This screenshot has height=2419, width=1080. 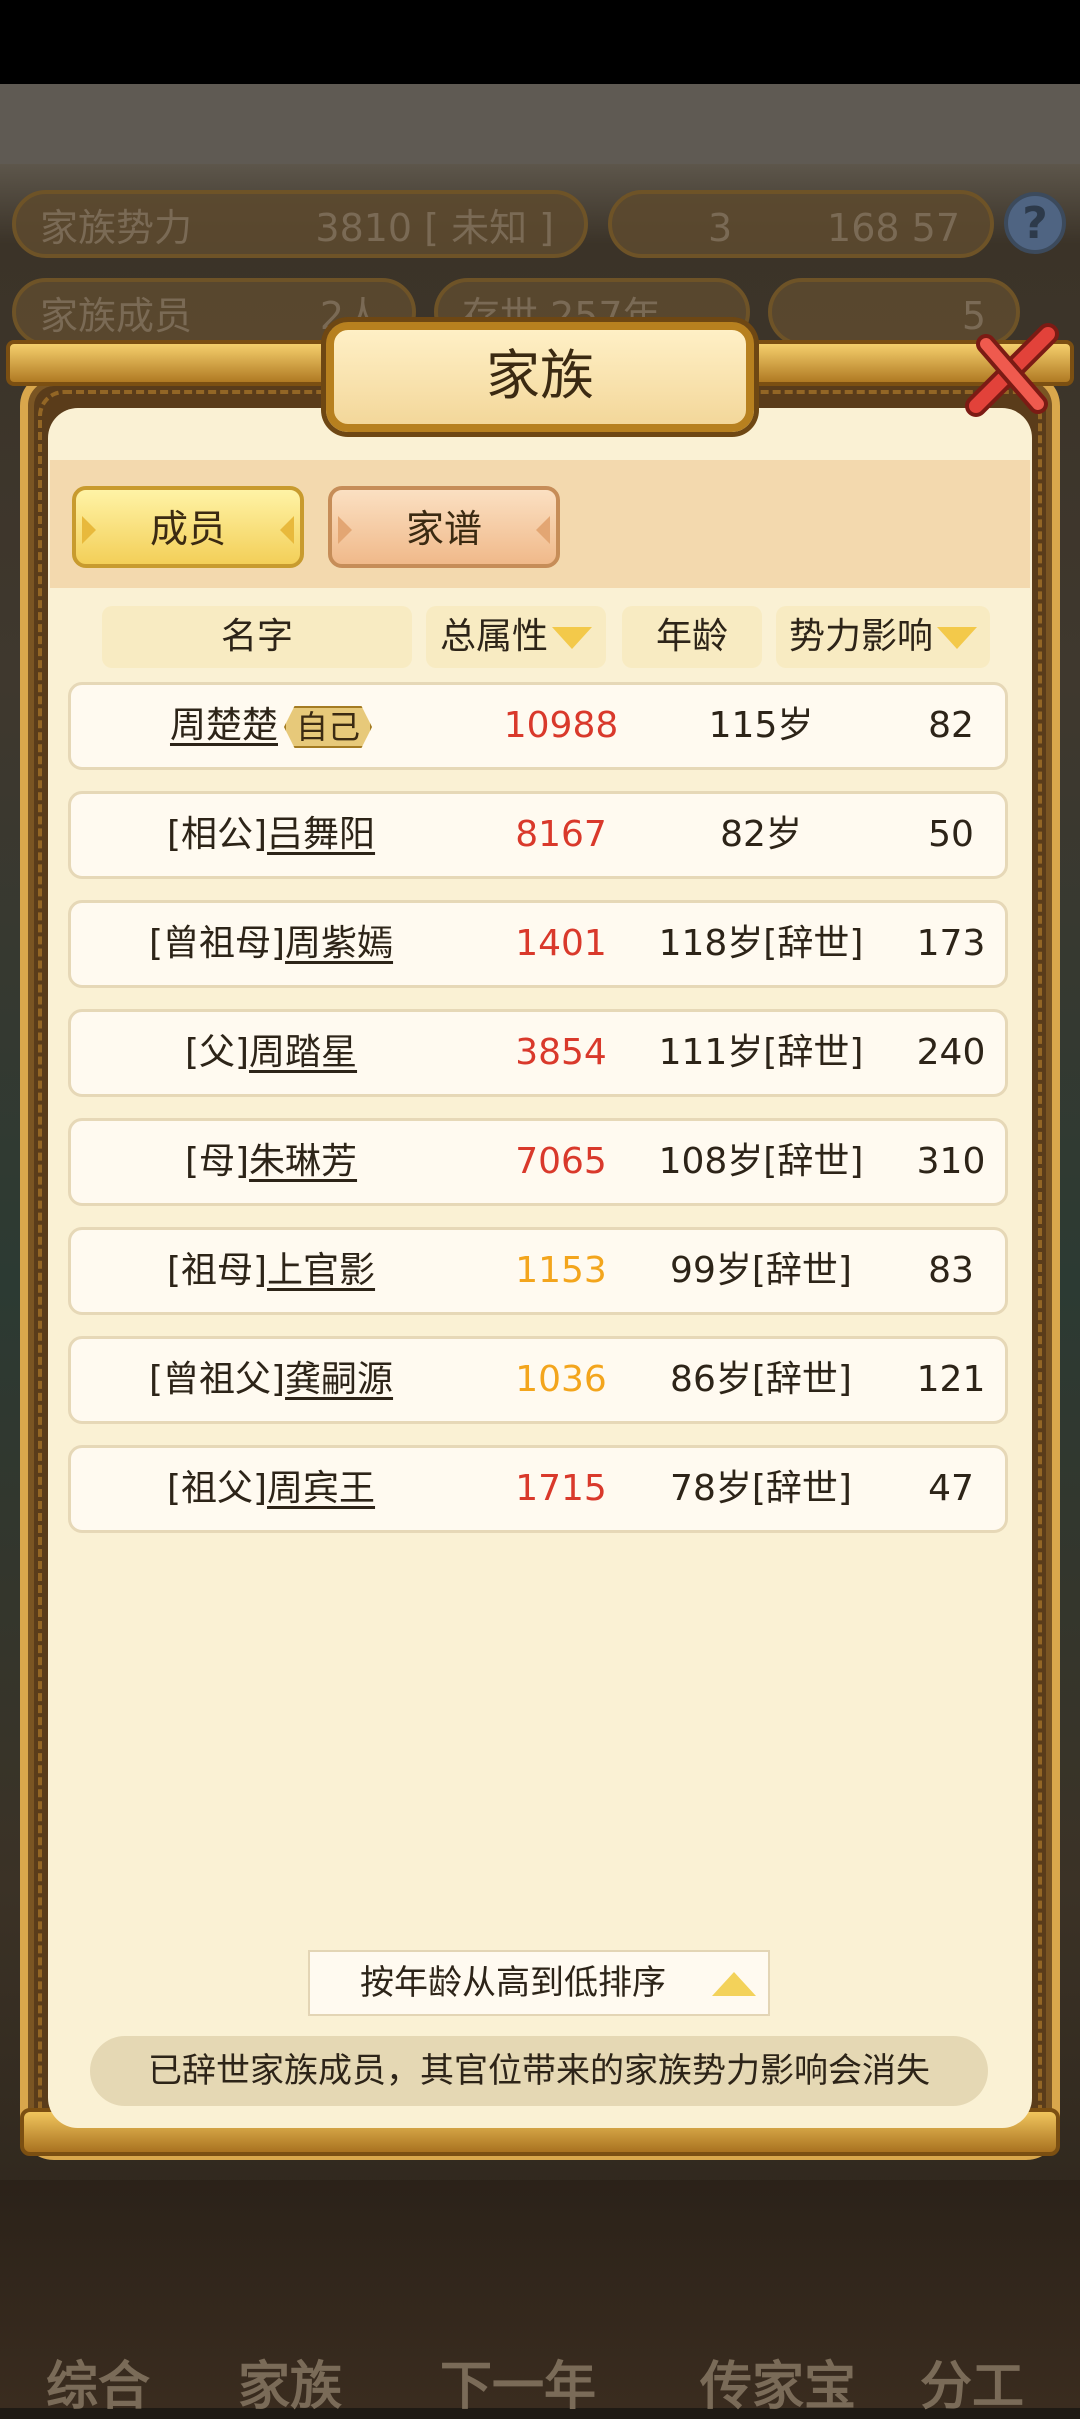 What do you see at coordinates (303, 1052) in the screenshot?
I see `member-name: 周踏星` at bounding box center [303, 1052].